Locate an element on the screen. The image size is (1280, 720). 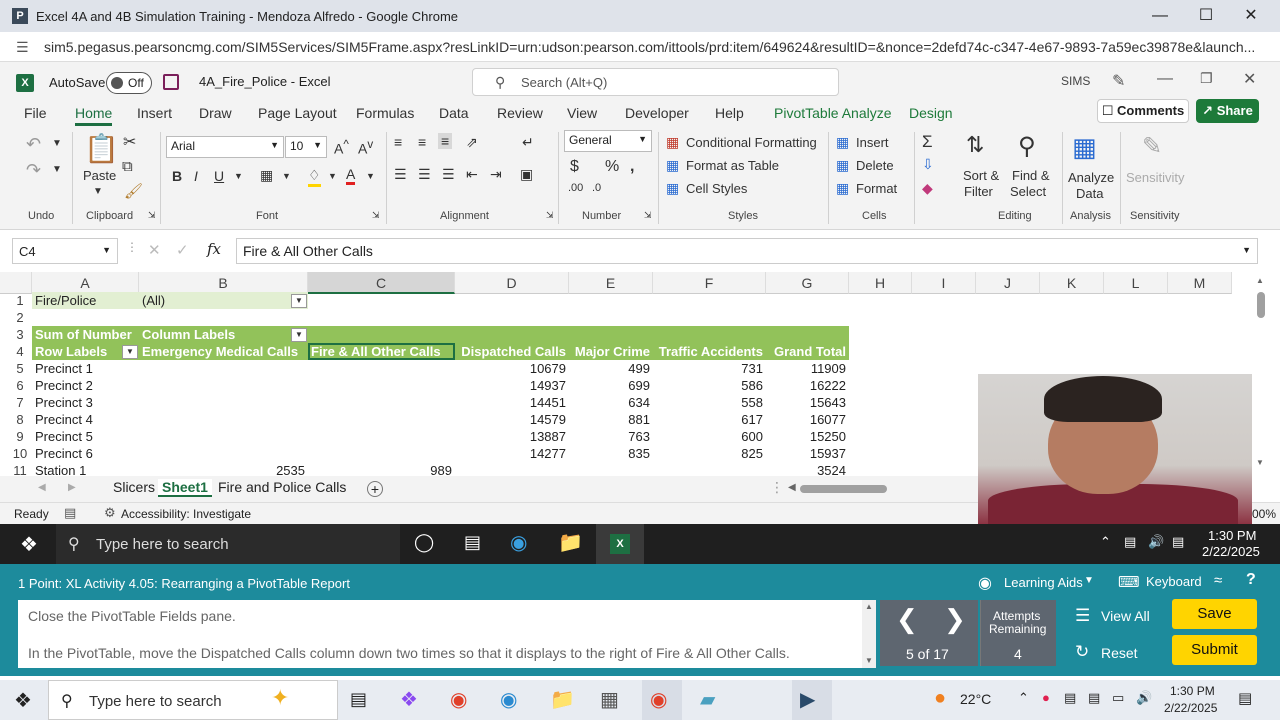
row-label: Station 1 is located at coordinates (85, 469).